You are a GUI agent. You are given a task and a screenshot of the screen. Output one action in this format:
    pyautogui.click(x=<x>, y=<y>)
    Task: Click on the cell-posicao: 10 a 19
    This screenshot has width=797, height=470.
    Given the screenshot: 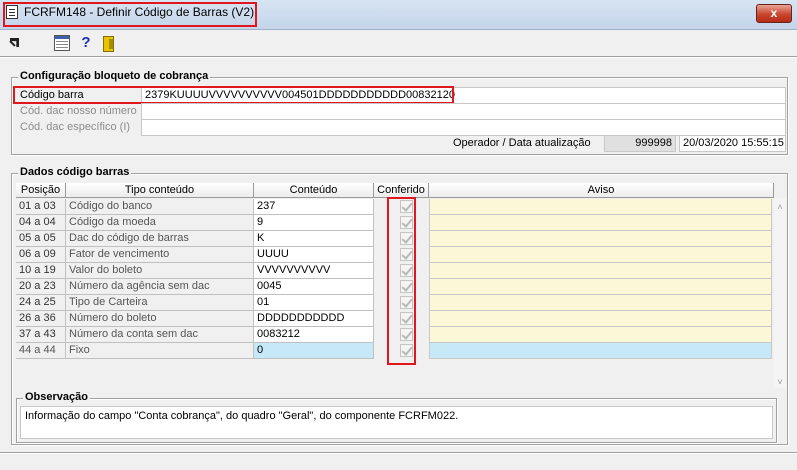 What is the action you would take?
    pyautogui.click(x=41, y=271)
    